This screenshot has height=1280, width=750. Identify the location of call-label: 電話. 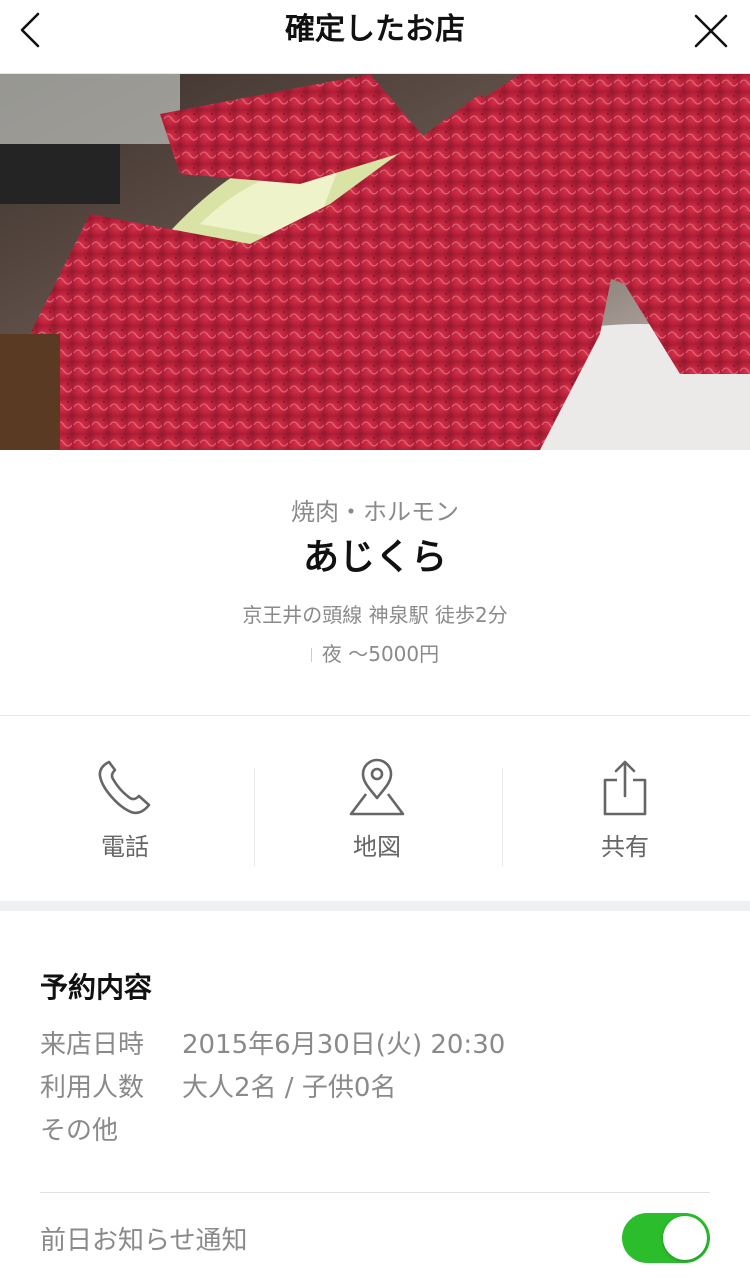
(125, 847).